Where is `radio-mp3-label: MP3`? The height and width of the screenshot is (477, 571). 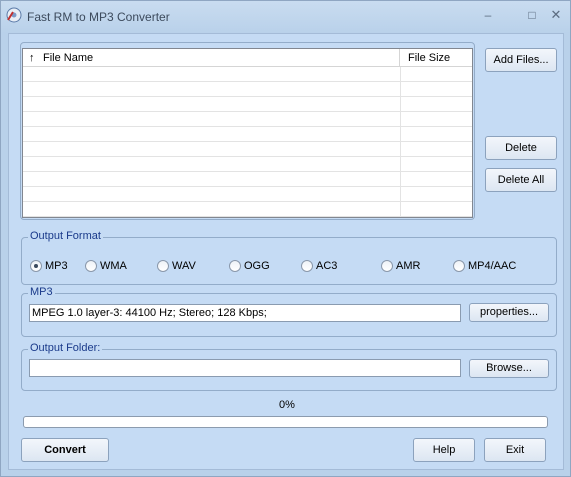
radio-mp3-label: MP3 is located at coordinates (56, 266).